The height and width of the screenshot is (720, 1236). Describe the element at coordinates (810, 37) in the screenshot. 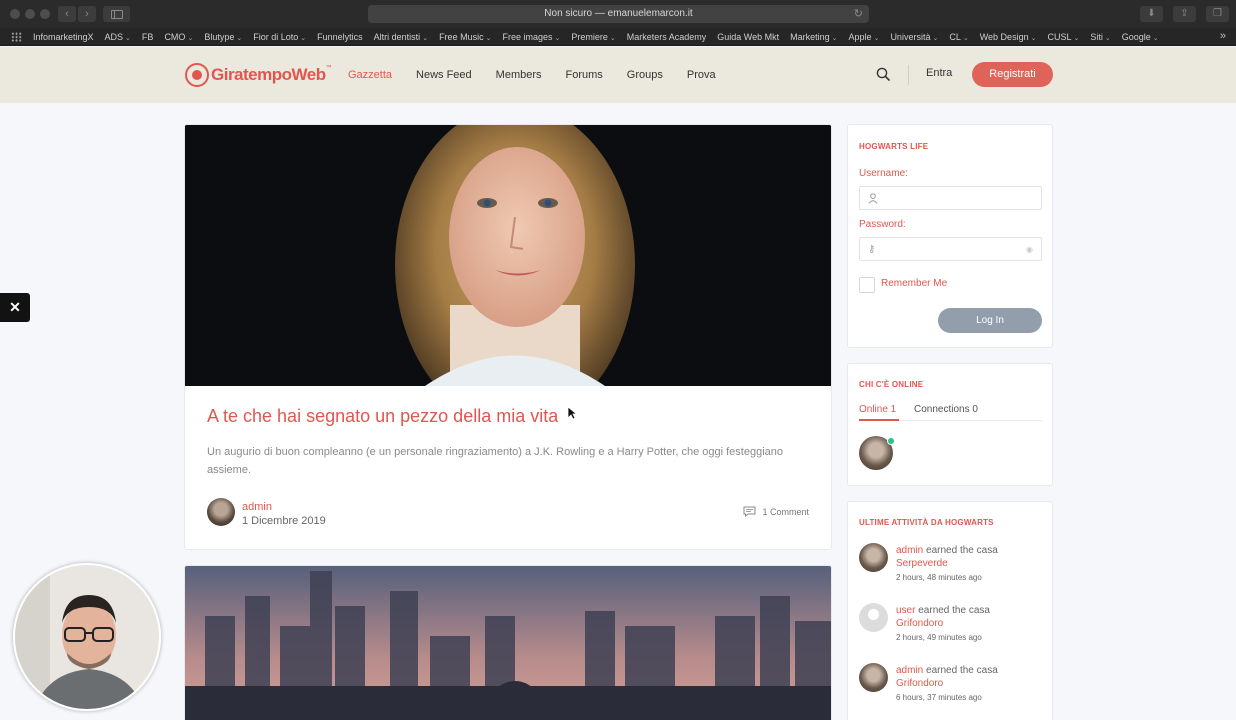

I see `bookmark-label: Marketing` at that location.